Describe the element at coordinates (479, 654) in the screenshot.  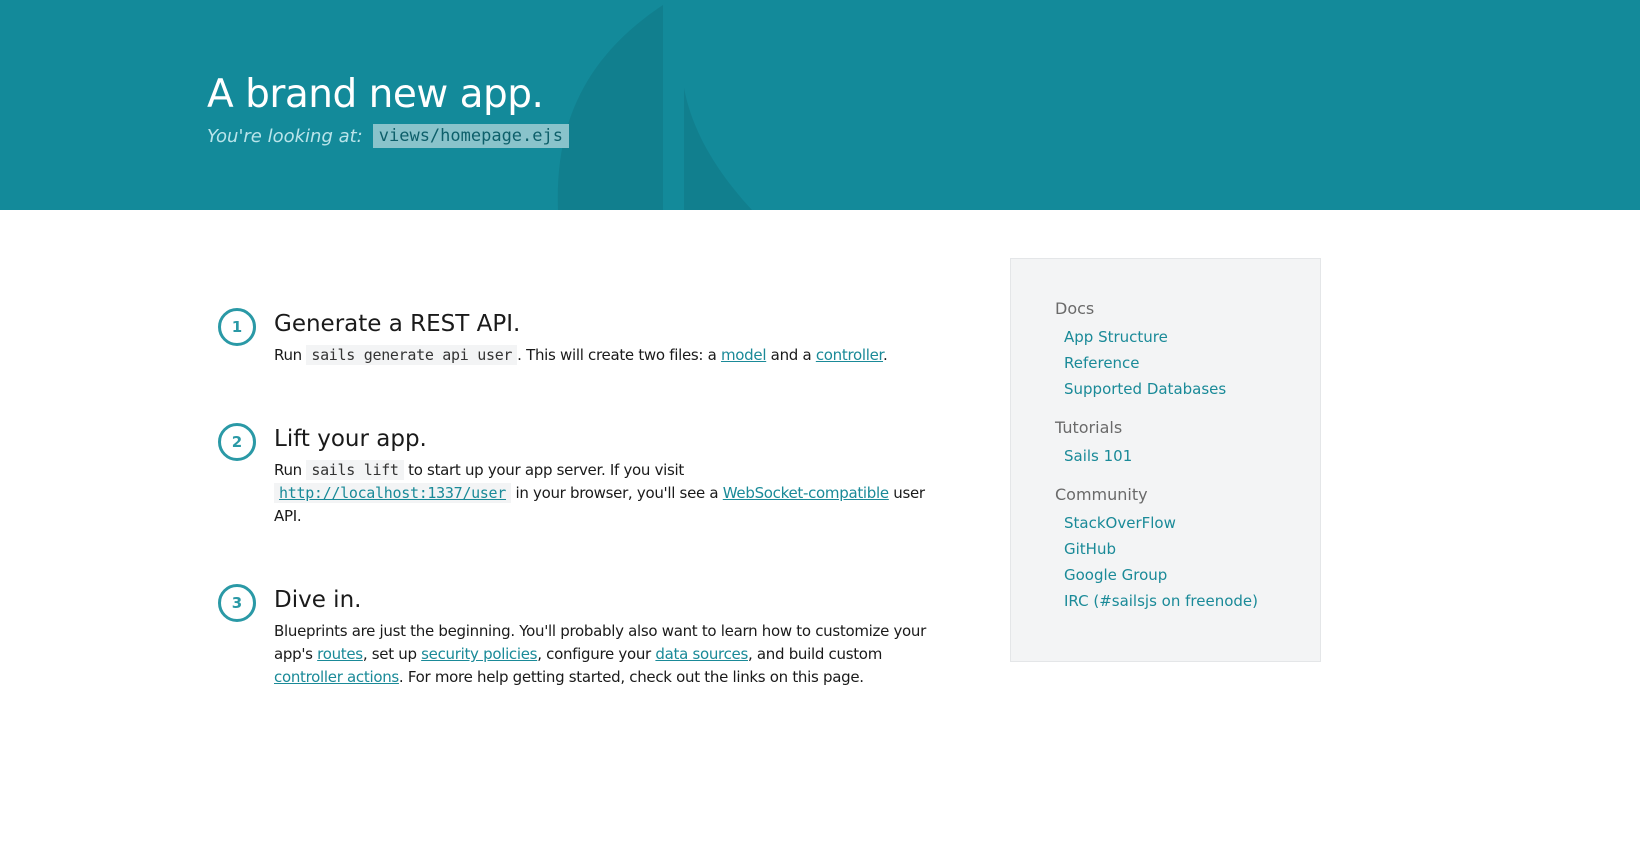
I see `security-policies-link: security policies` at that location.